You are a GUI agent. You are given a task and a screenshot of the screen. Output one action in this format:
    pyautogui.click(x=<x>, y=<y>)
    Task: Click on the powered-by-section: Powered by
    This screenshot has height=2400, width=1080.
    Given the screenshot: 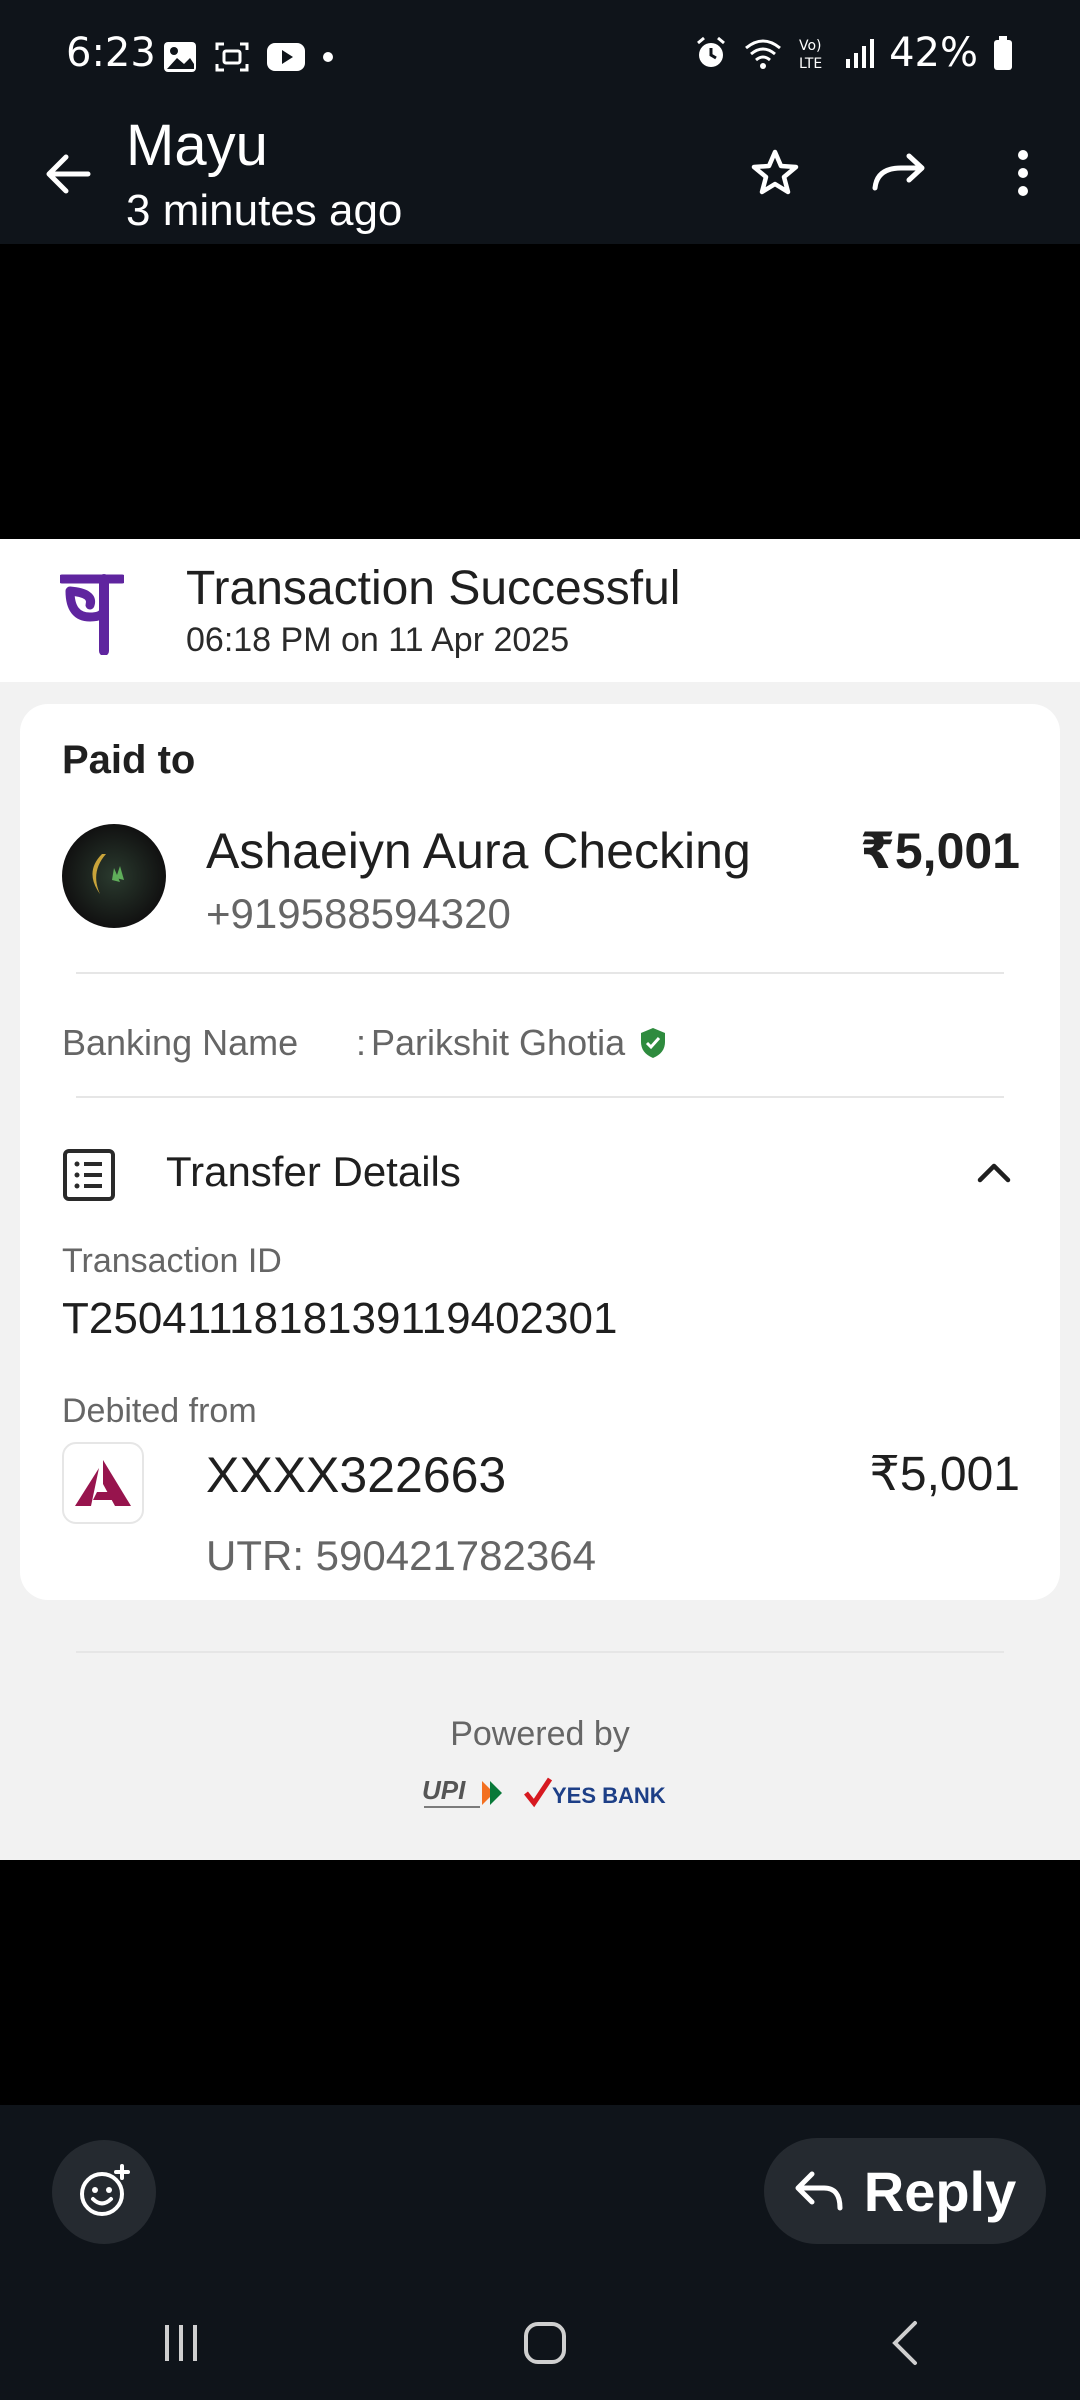 What is the action you would take?
    pyautogui.click(x=540, y=1734)
    